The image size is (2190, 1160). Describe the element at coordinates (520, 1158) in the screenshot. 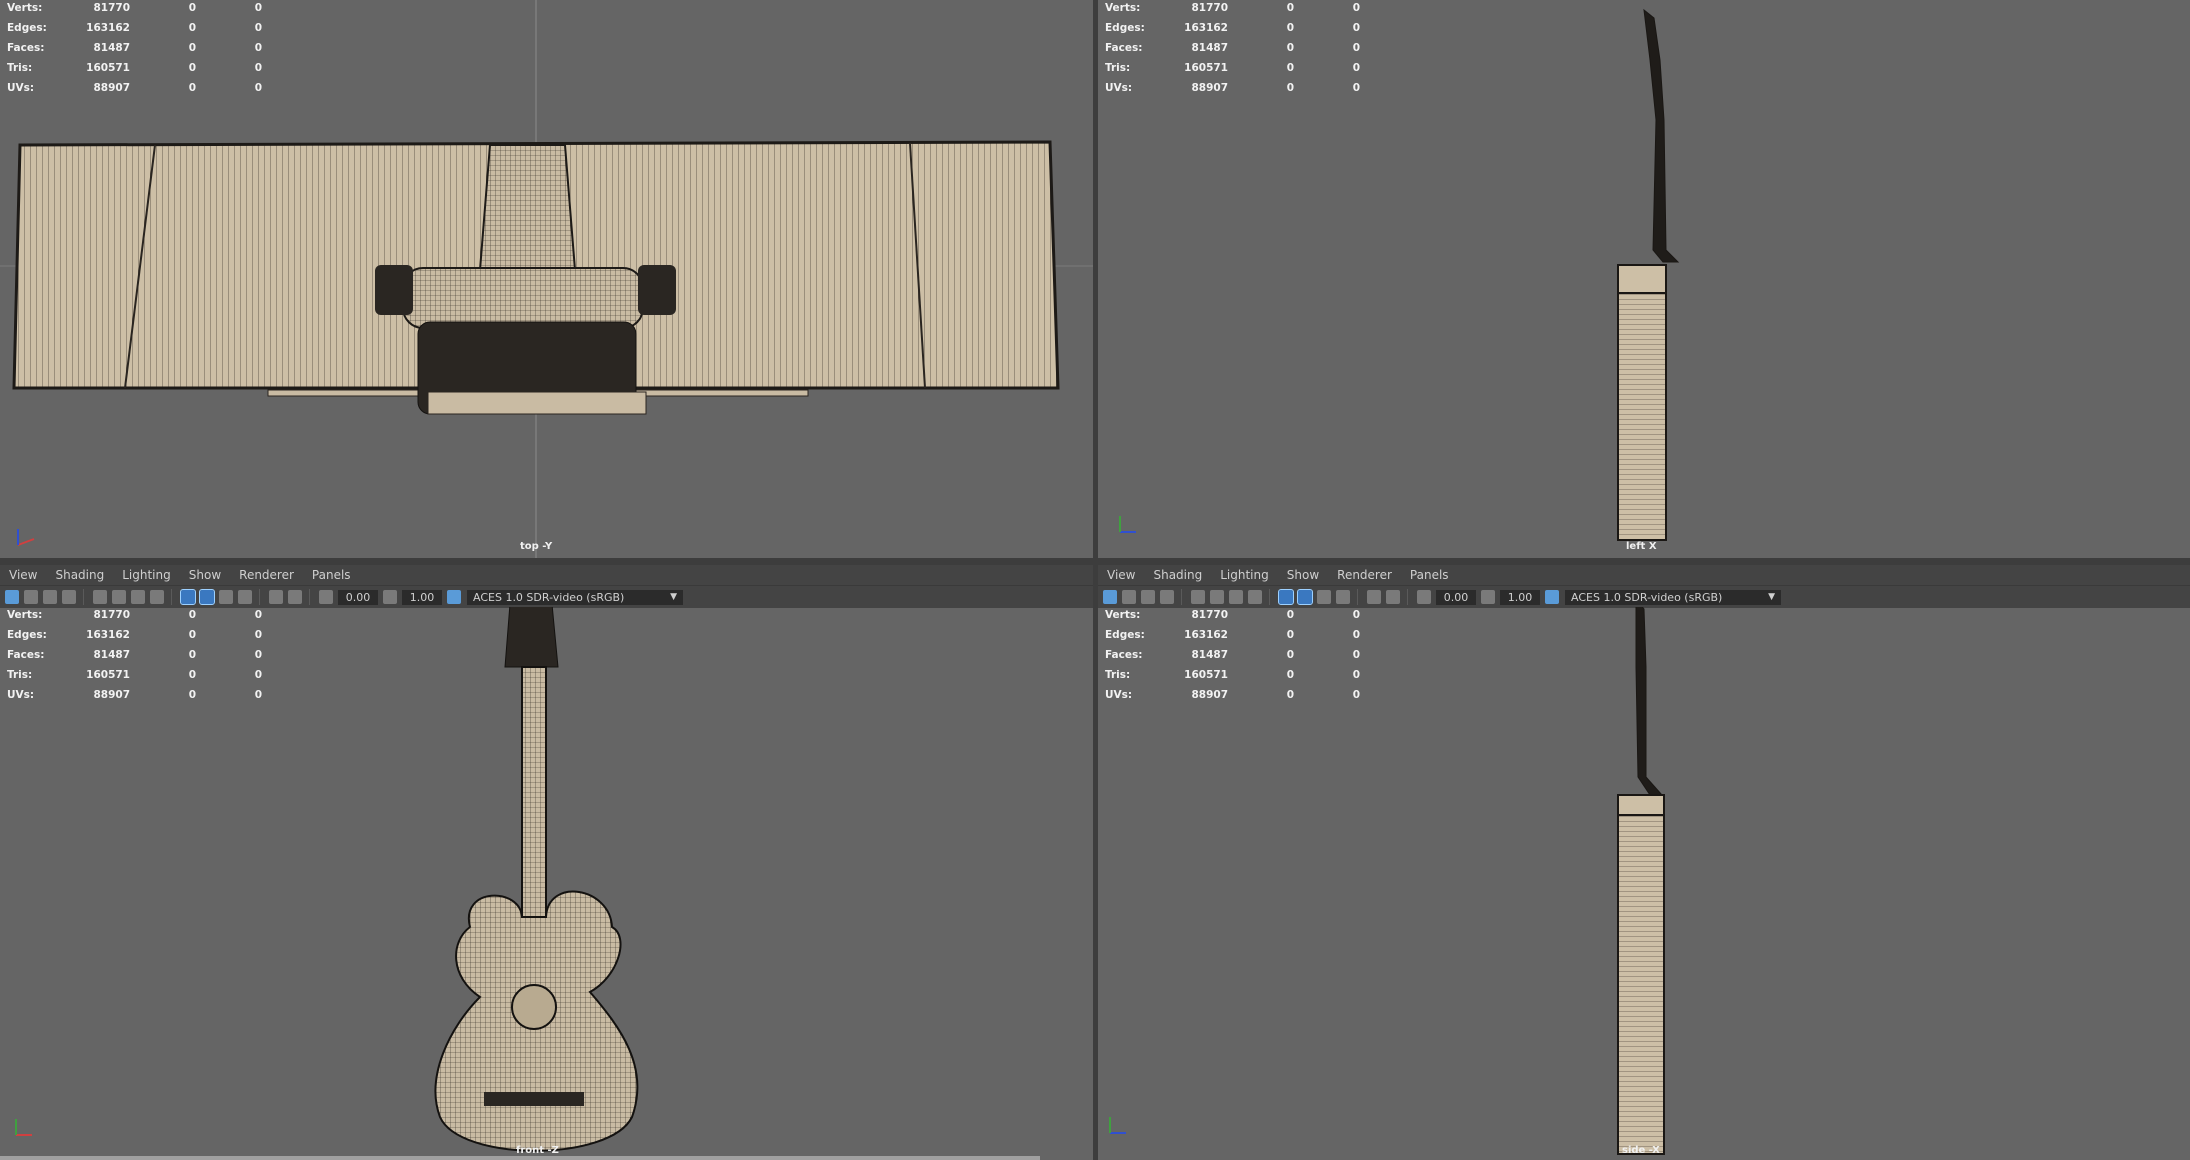

I see `timeline-scrollbar` at that location.